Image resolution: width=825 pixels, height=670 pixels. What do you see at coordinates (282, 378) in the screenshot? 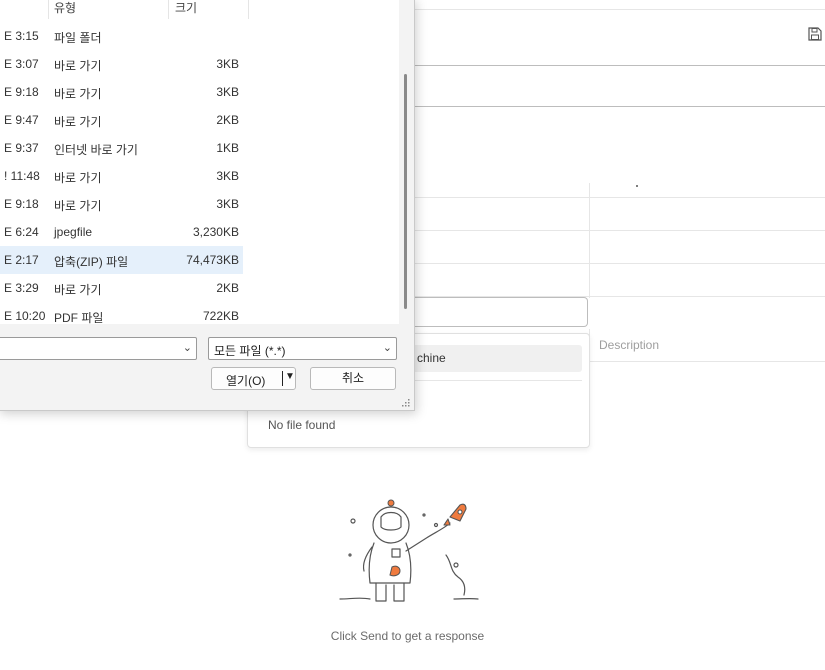
I see `split-divider` at bounding box center [282, 378].